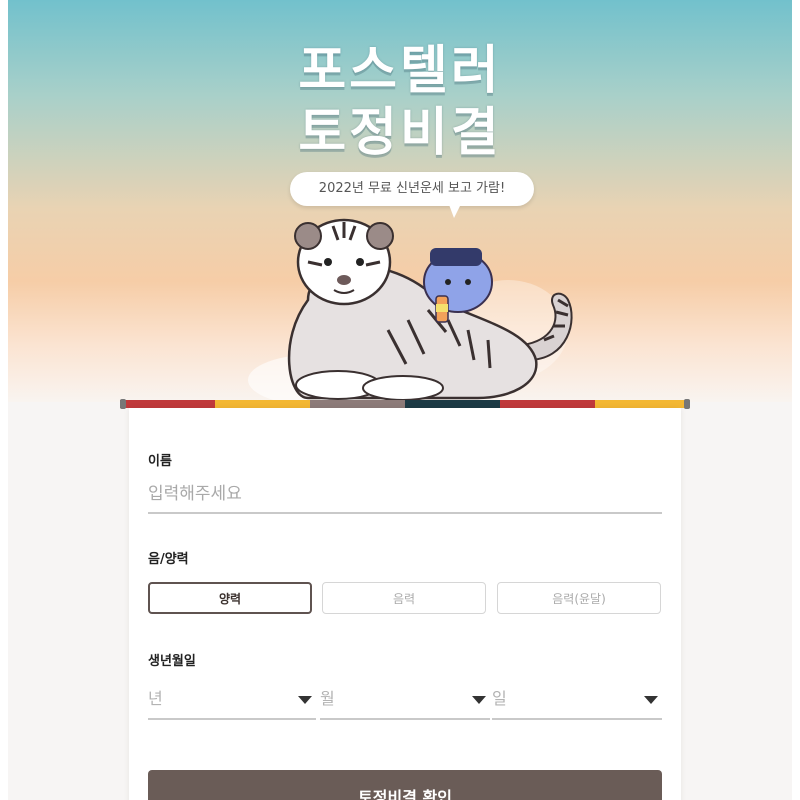  I want to click on birth-day-placeholder: 일, so click(499, 698).